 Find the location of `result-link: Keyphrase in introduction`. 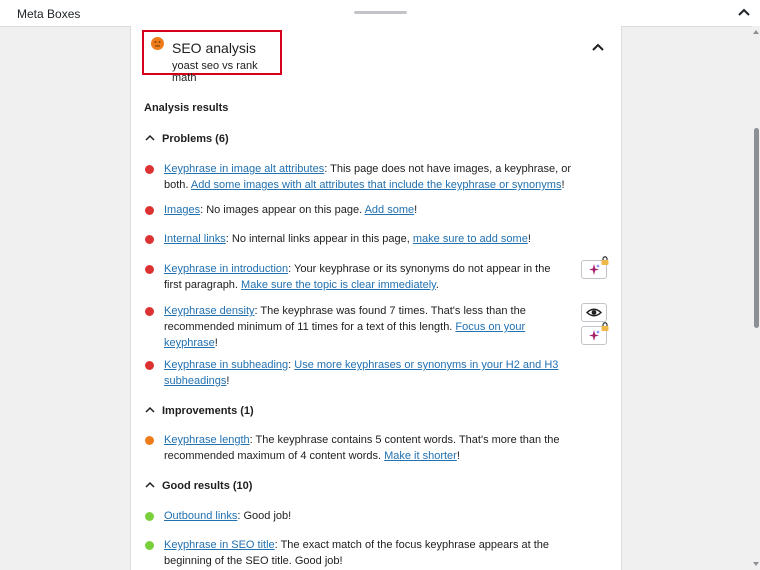

result-link: Keyphrase in introduction is located at coordinates (226, 269).